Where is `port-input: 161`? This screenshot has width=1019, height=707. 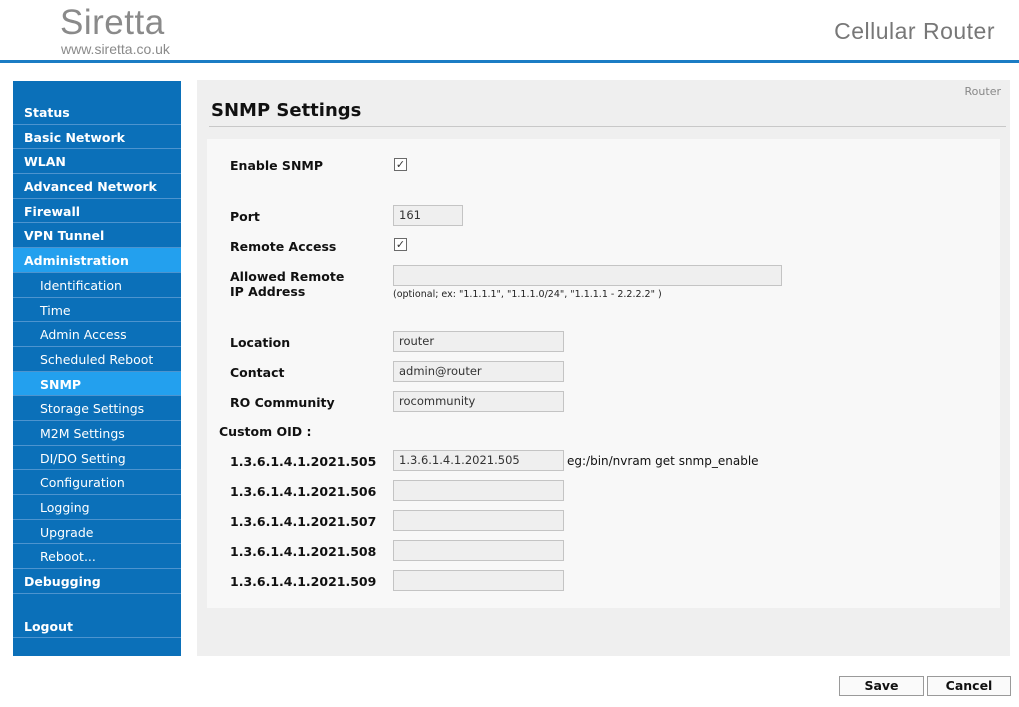 port-input: 161 is located at coordinates (428, 215).